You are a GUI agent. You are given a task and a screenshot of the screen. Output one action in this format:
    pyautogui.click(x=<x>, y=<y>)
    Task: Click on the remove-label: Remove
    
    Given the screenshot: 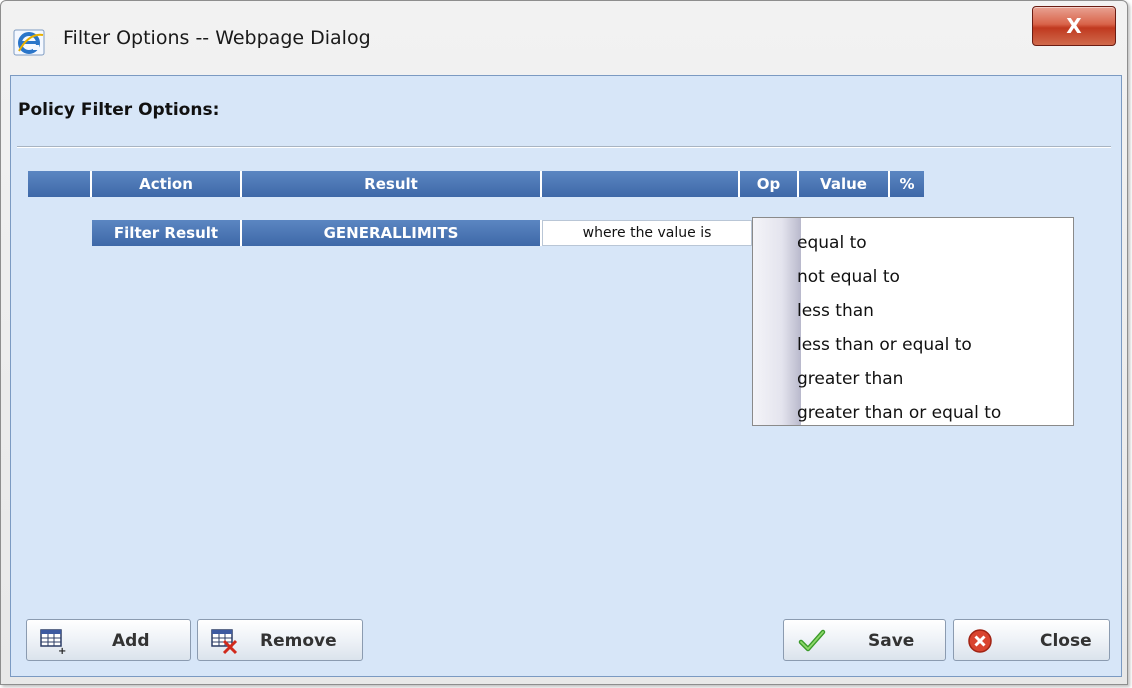 What is the action you would take?
    pyautogui.click(x=298, y=641)
    